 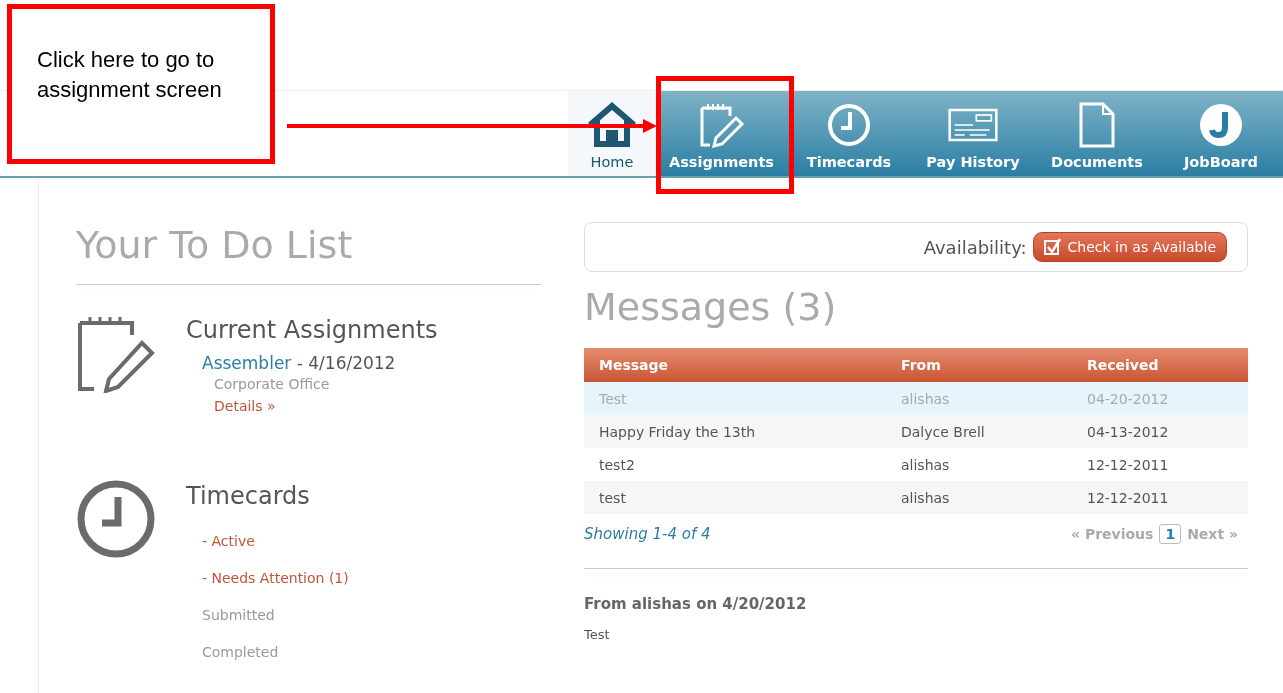 What do you see at coordinates (975, 247) in the screenshot?
I see `availability-label: Availability:` at bounding box center [975, 247].